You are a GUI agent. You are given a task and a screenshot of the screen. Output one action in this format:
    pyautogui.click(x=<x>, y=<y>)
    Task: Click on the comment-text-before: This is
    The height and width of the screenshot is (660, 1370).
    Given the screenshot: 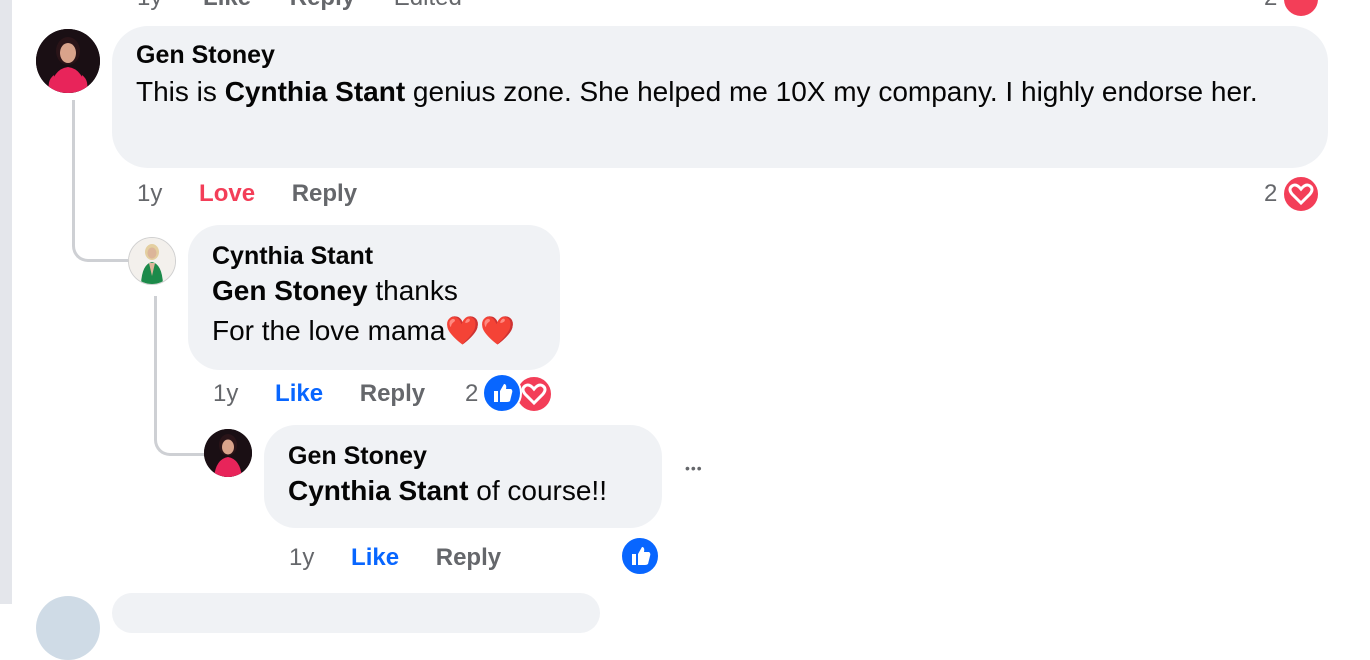 What is the action you would take?
    pyautogui.click(x=180, y=91)
    